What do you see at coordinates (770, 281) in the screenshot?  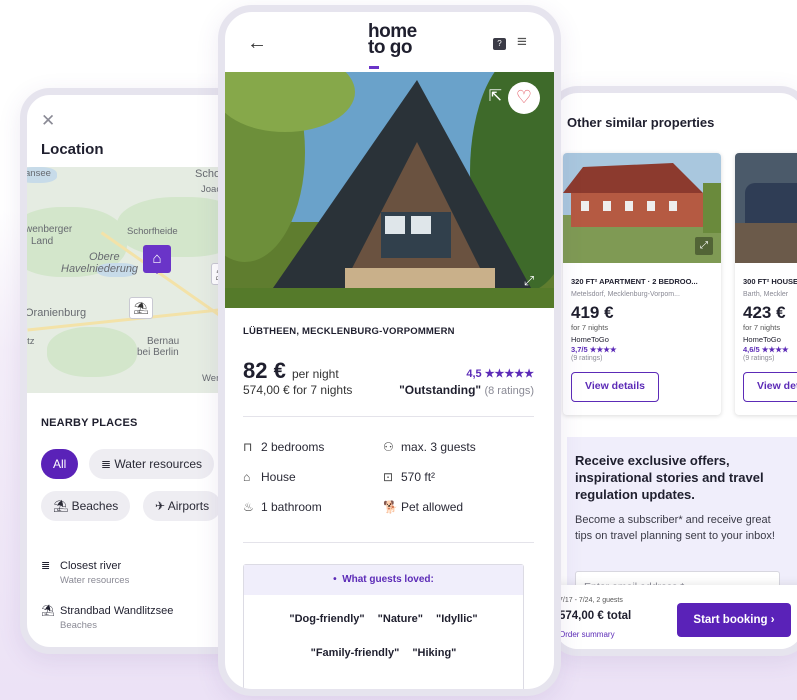 I see `property-type: 300 FT² HOUSE` at bounding box center [770, 281].